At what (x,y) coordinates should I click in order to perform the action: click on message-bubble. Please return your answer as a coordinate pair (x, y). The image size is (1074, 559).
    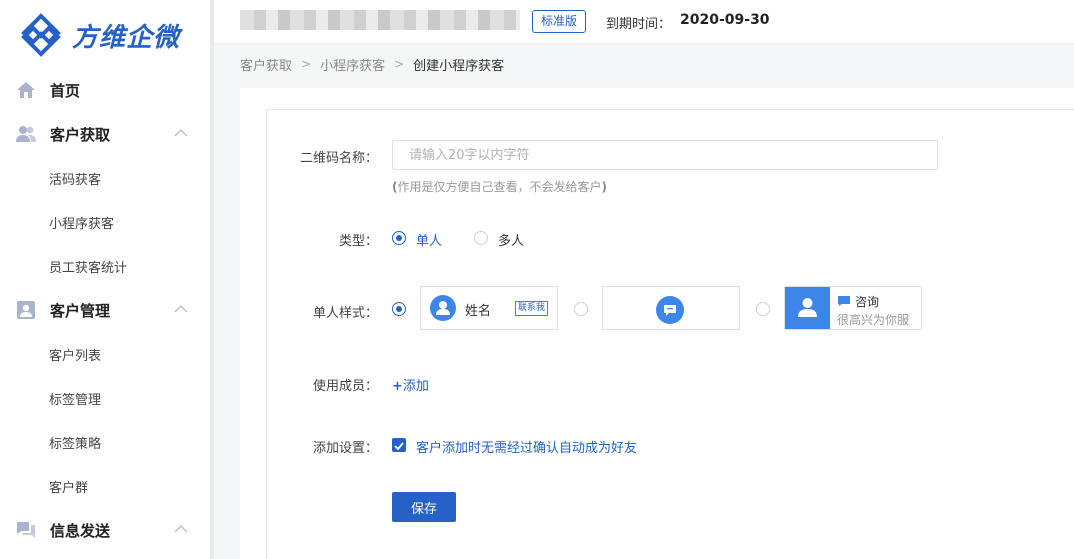
    Looking at the image, I should click on (670, 310).